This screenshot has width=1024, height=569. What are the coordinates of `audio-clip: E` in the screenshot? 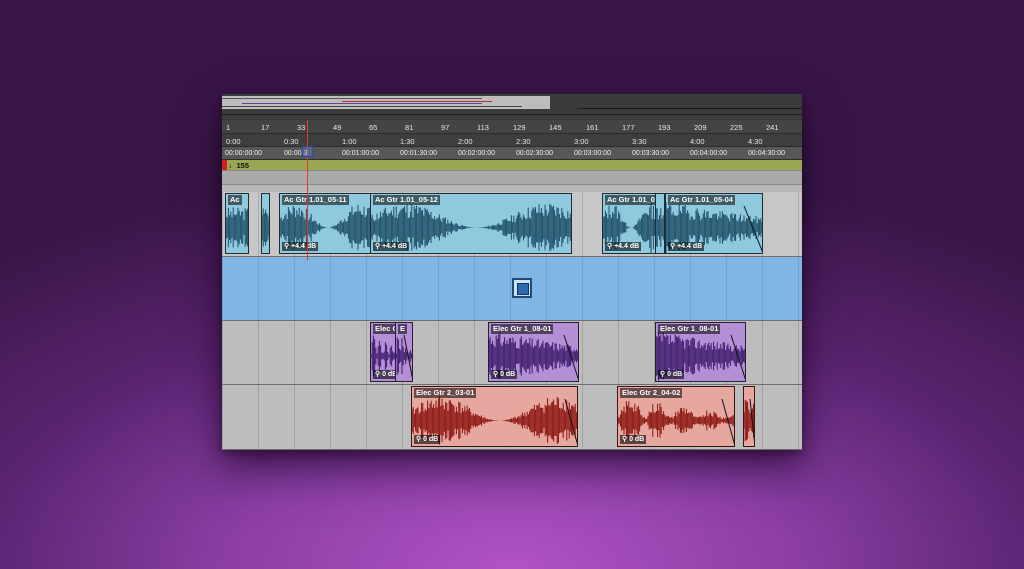 It's located at (404, 352).